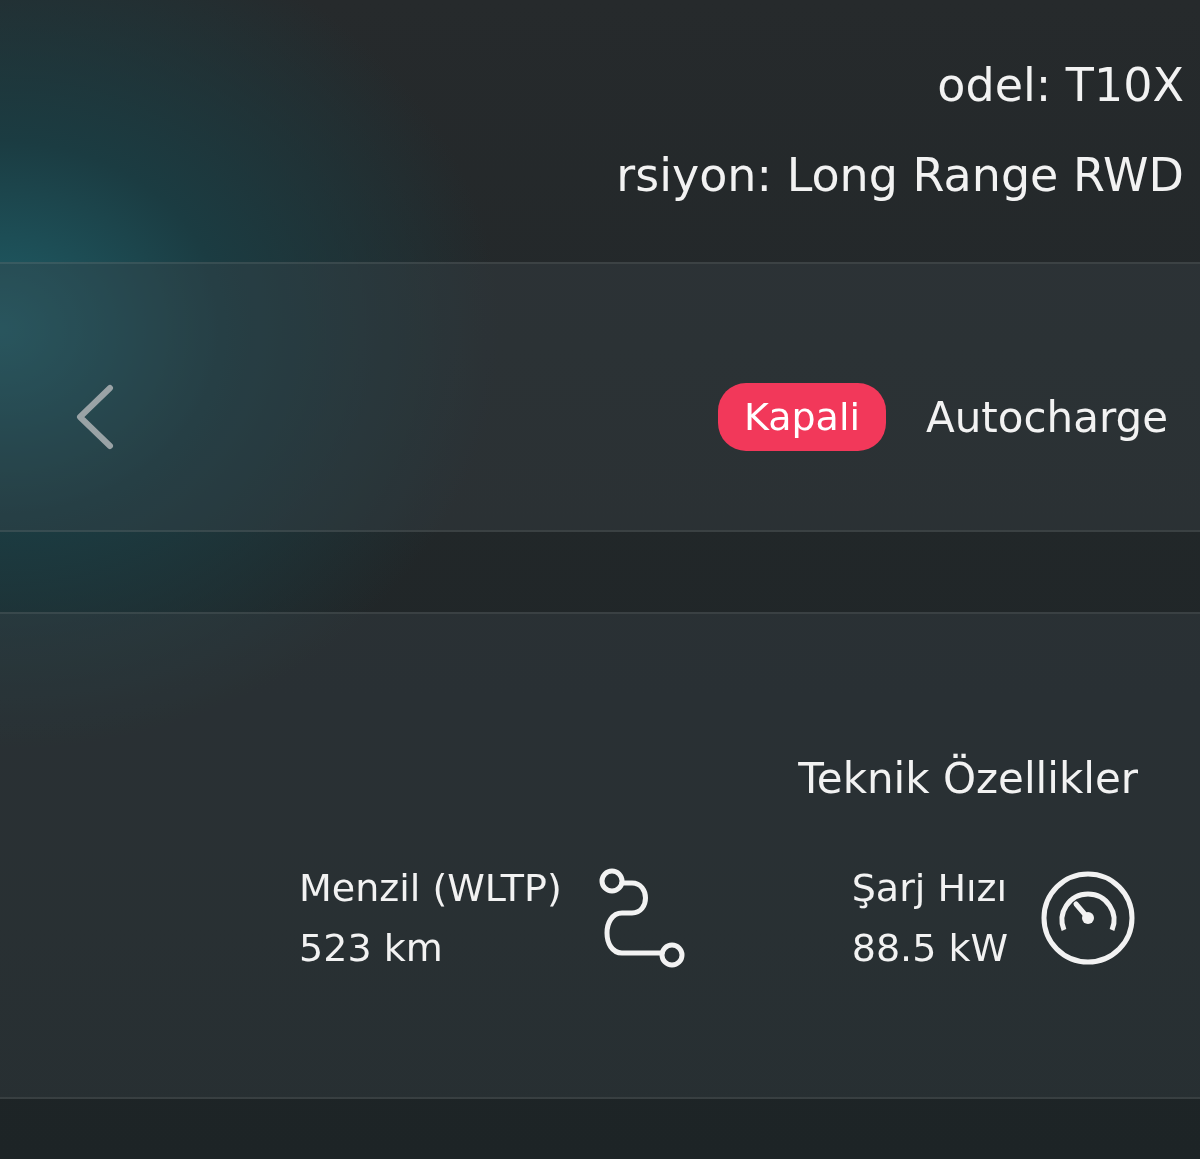 The image size is (1200, 1159). I want to click on model-text: odel: T10X, so click(1060, 85).